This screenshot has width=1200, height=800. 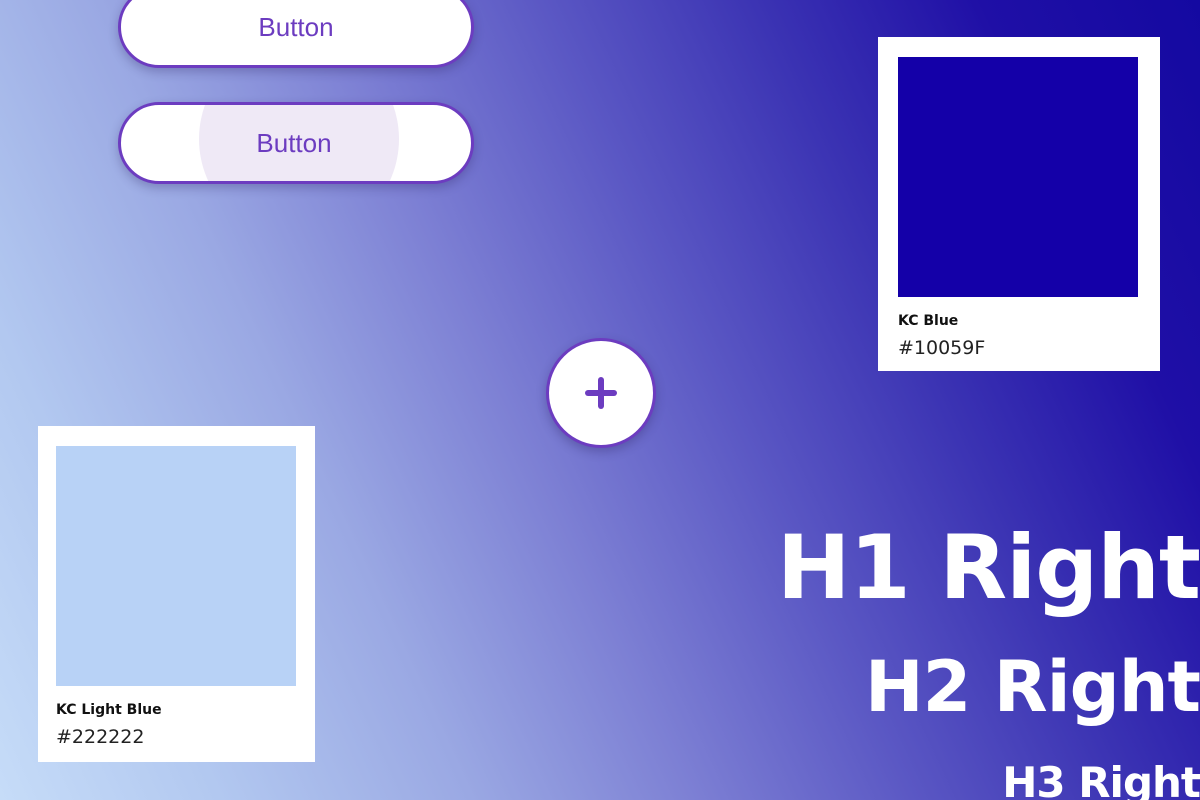 I want to click on heading-h1: H1 Right, so click(x=988, y=567).